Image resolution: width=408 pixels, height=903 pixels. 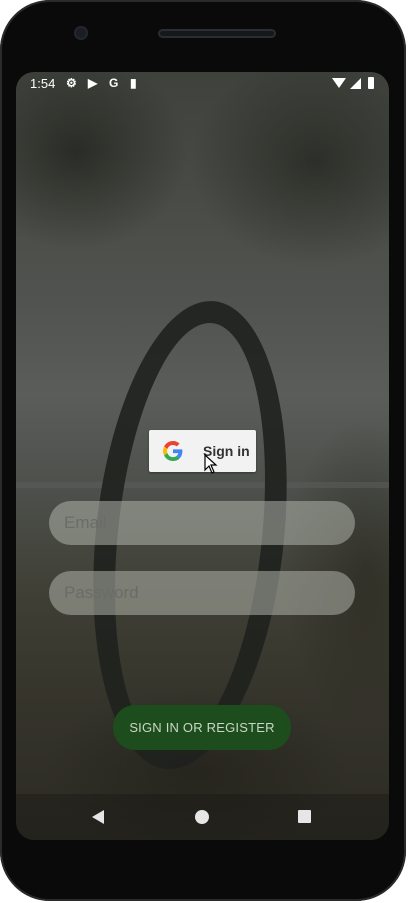 What do you see at coordinates (371, 83) in the screenshot?
I see `battery-icon` at bounding box center [371, 83].